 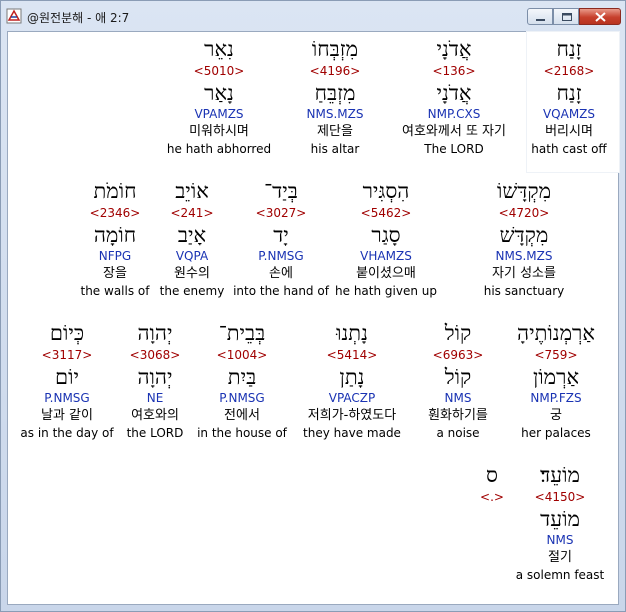 I want to click on morphology-code: P.NMSG, so click(x=67, y=398).